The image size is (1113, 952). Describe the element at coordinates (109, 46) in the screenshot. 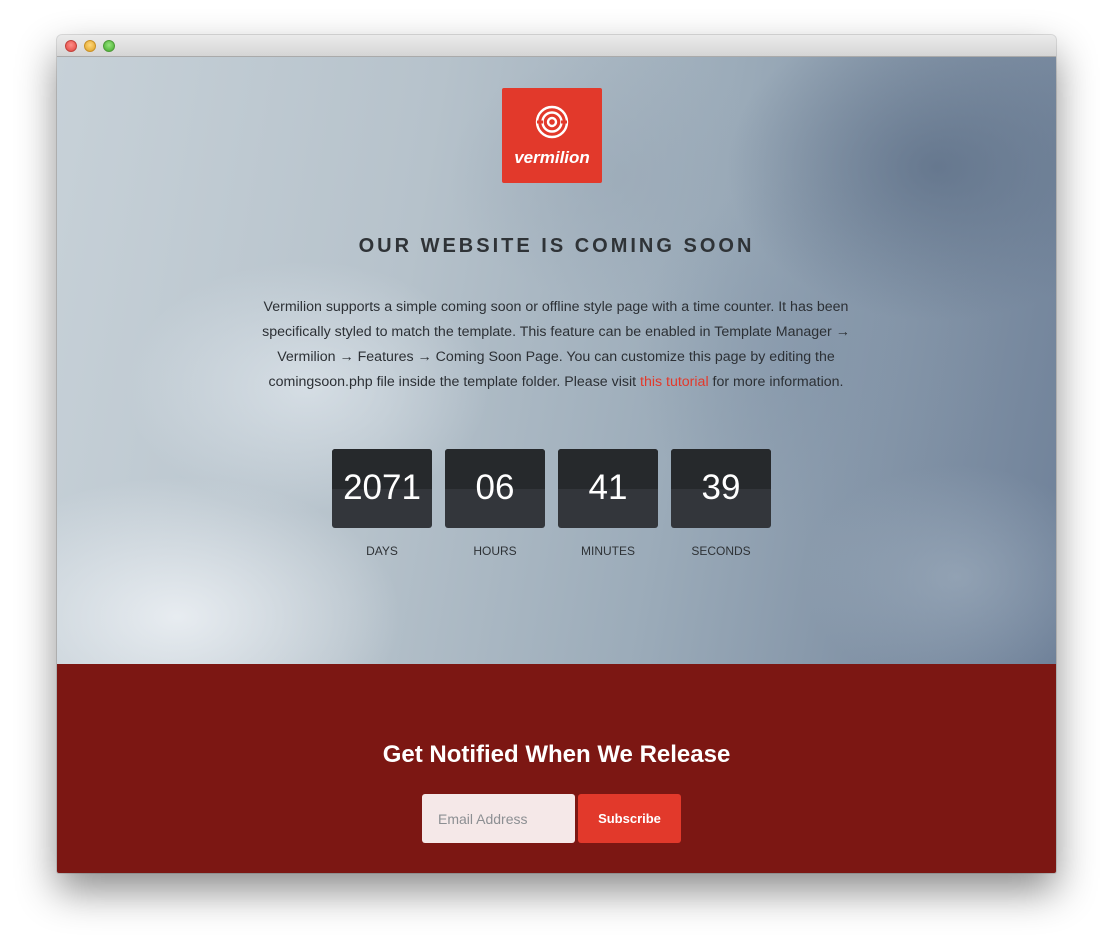

I see `zoom-window-button` at that location.